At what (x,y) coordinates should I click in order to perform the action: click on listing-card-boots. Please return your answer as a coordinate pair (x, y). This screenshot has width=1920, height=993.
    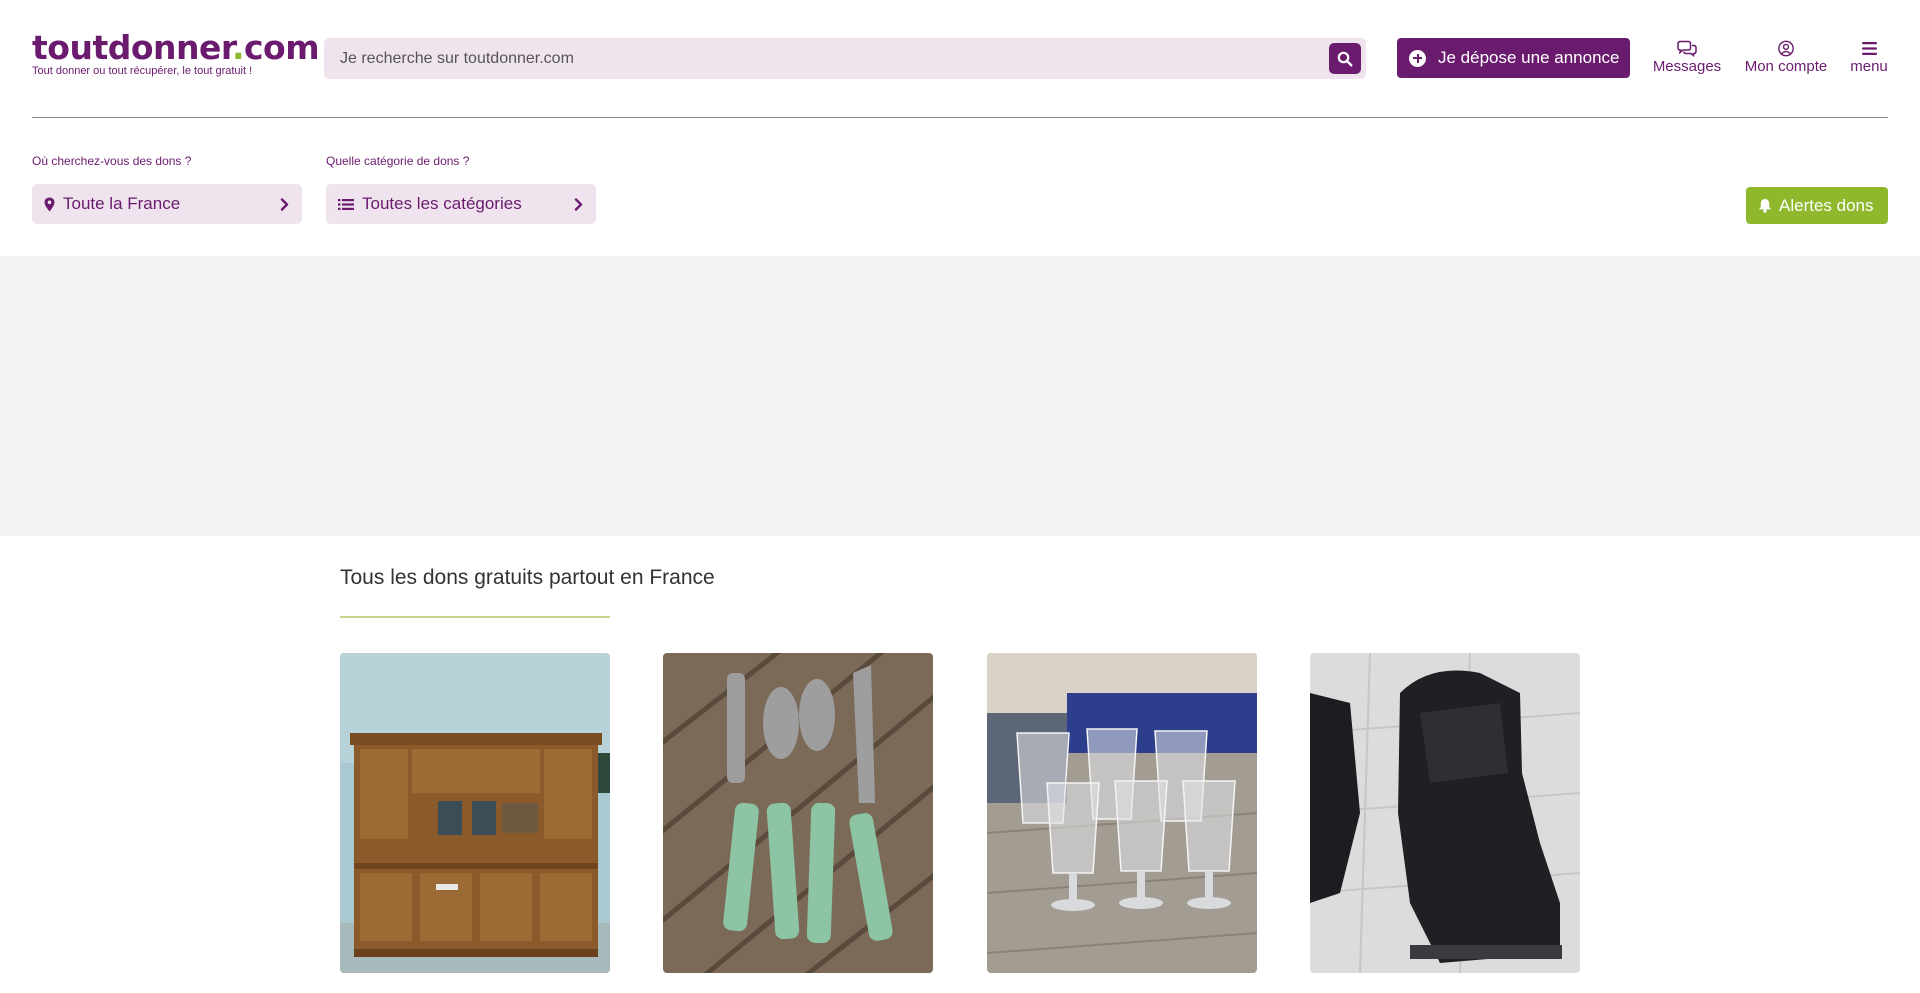
    Looking at the image, I should click on (1445, 813).